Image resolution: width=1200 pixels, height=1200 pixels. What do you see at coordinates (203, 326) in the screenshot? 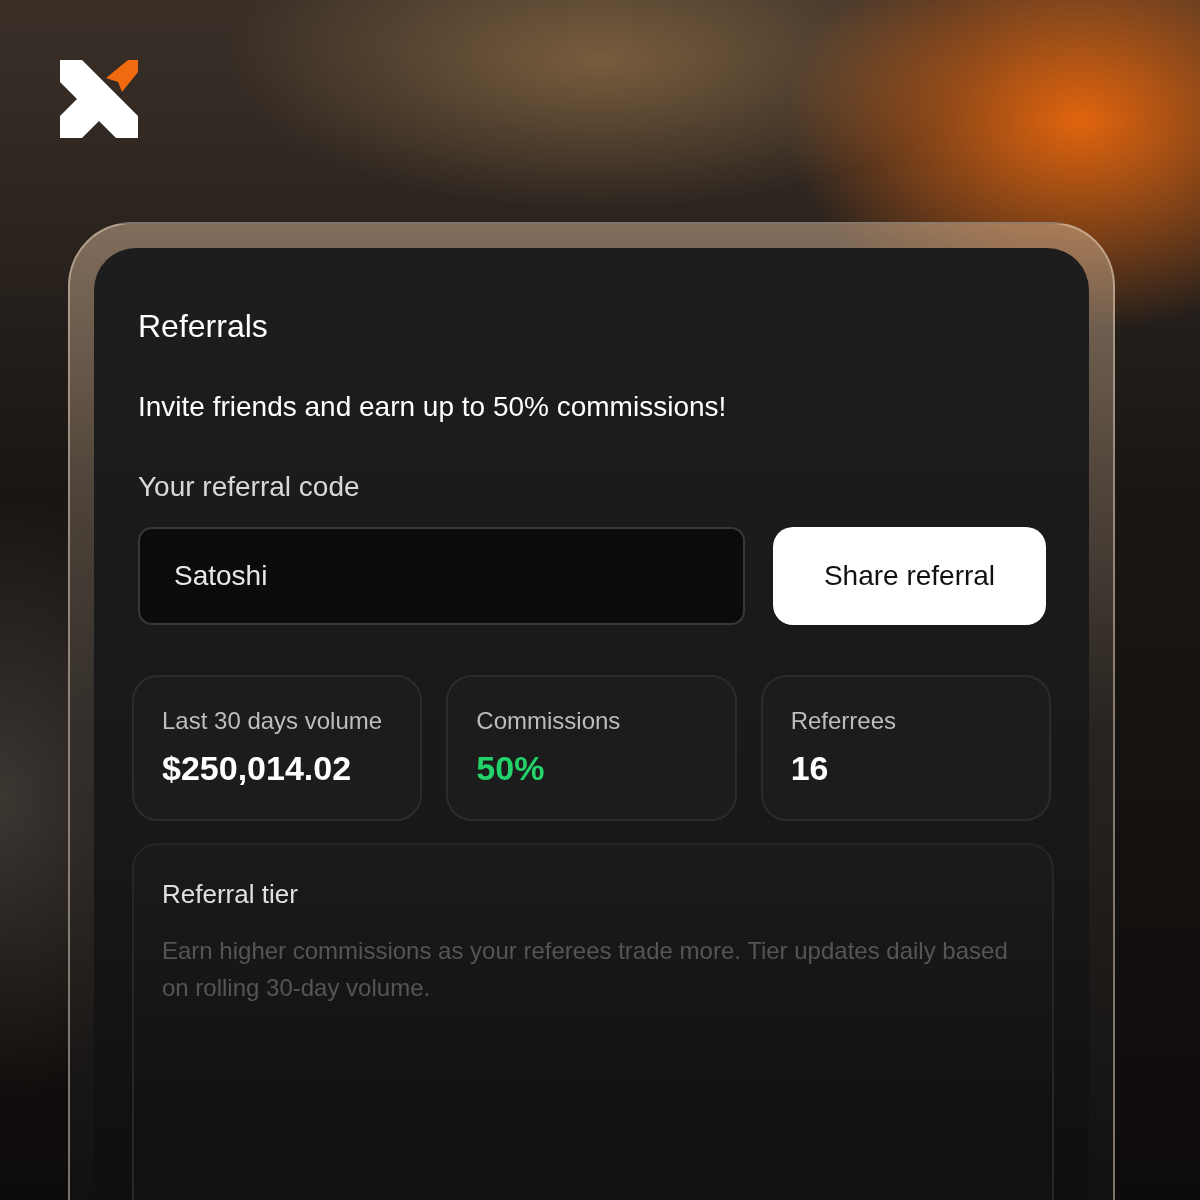
I see `panel-title: Referrals` at bounding box center [203, 326].